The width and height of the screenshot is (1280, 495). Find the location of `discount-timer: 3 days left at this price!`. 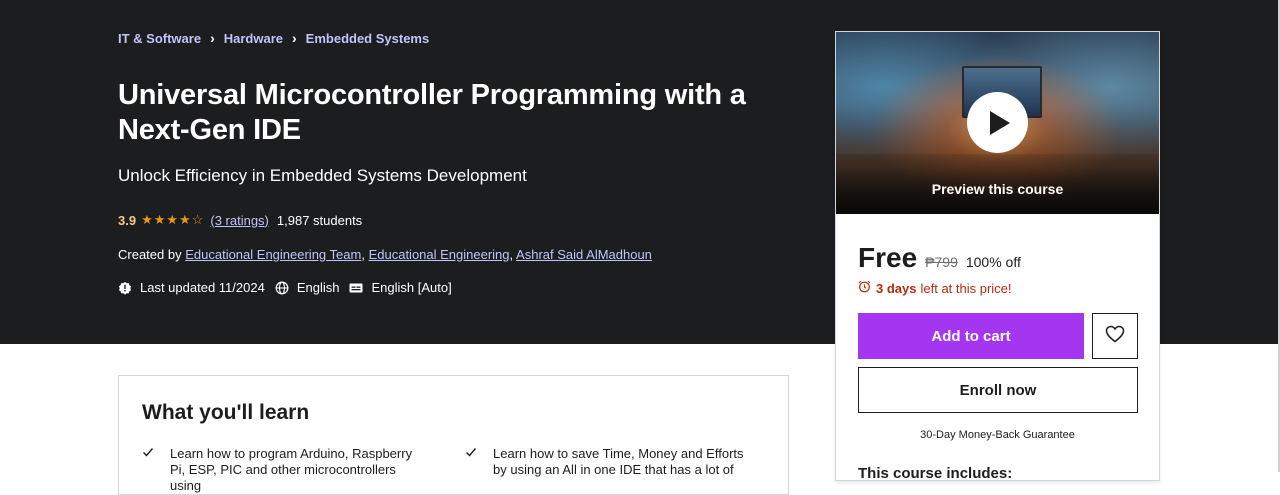

discount-timer: 3 days left at this price! is located at coordinates (935, 288).